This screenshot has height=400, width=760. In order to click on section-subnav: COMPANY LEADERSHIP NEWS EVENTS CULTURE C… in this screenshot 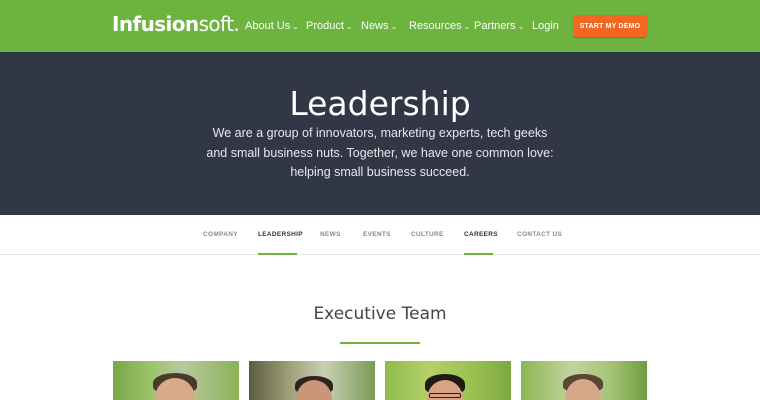, I will do `click(380, 235)`.